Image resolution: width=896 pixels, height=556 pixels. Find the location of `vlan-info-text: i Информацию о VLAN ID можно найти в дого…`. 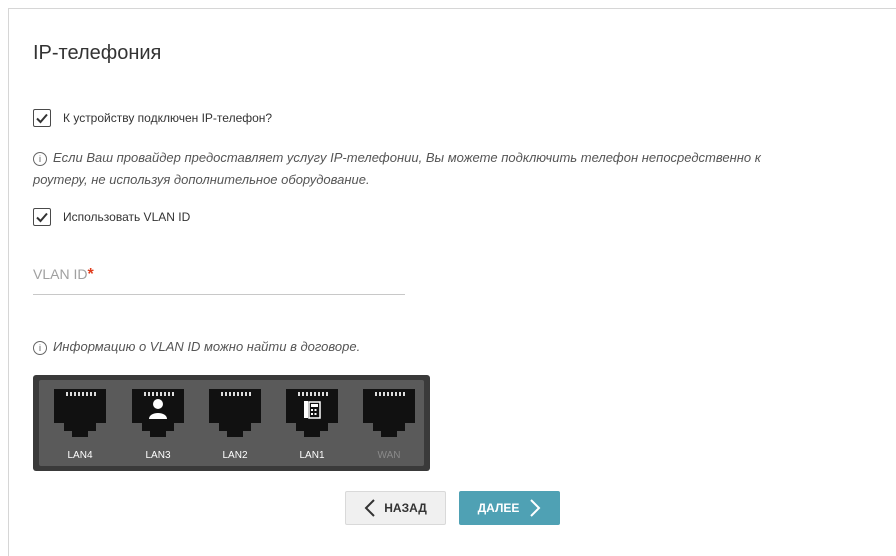

vlan-info-text: i Информацию о VLAN ID можно найти в дого… is located at coordinates (196, 347).